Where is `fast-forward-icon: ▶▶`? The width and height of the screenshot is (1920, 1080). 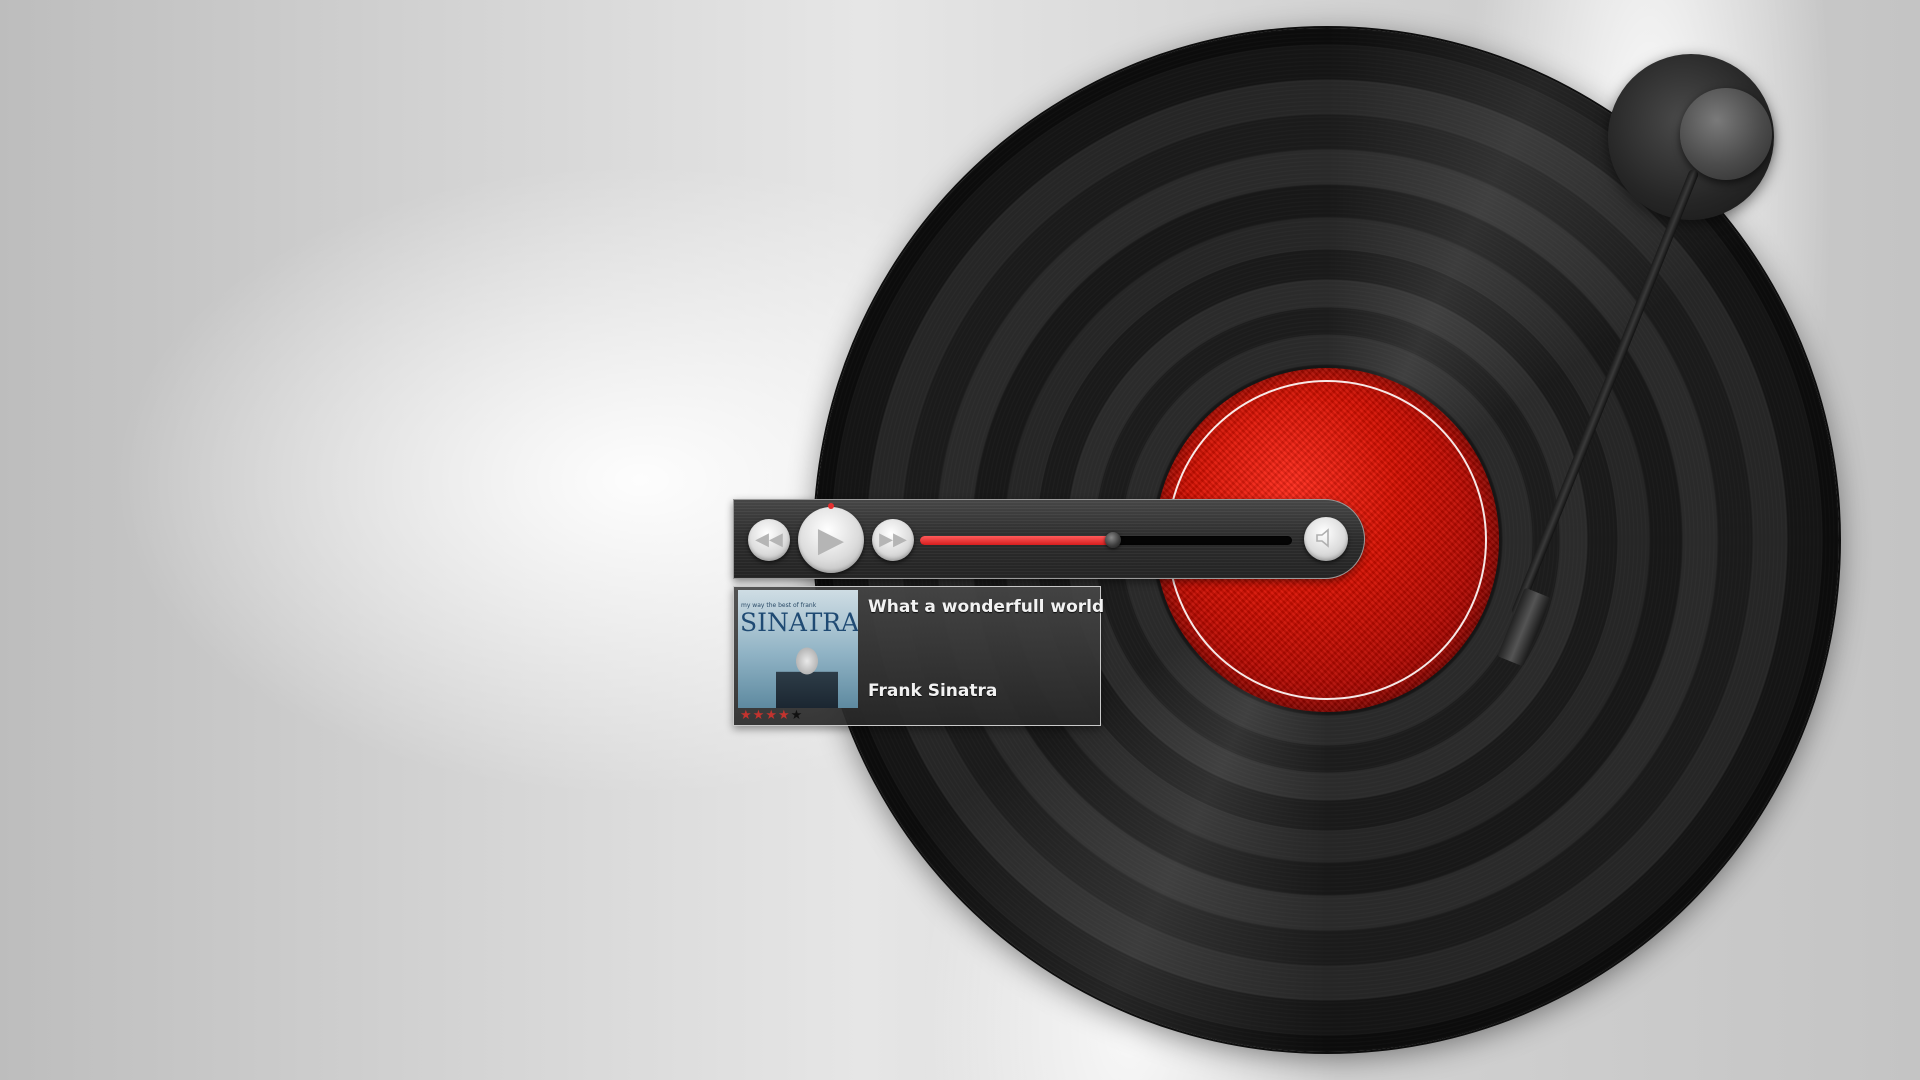 fast-forward-icon: ▶▶ is located at coordinates (893, 539).